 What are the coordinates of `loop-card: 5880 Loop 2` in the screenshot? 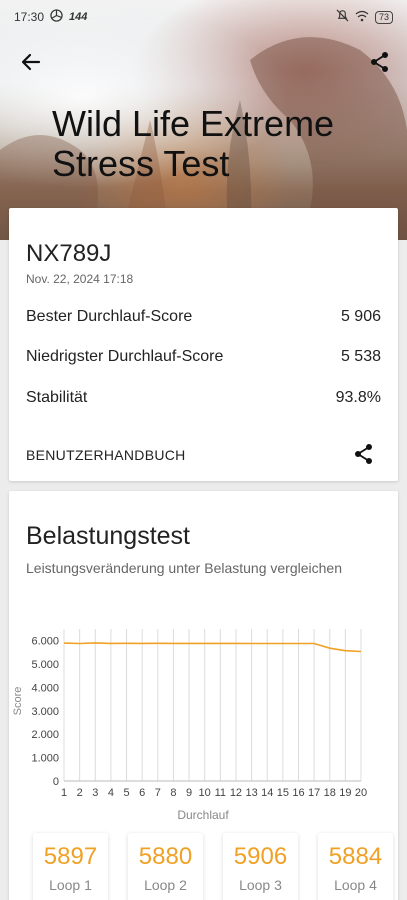 It's located at (165, 866).